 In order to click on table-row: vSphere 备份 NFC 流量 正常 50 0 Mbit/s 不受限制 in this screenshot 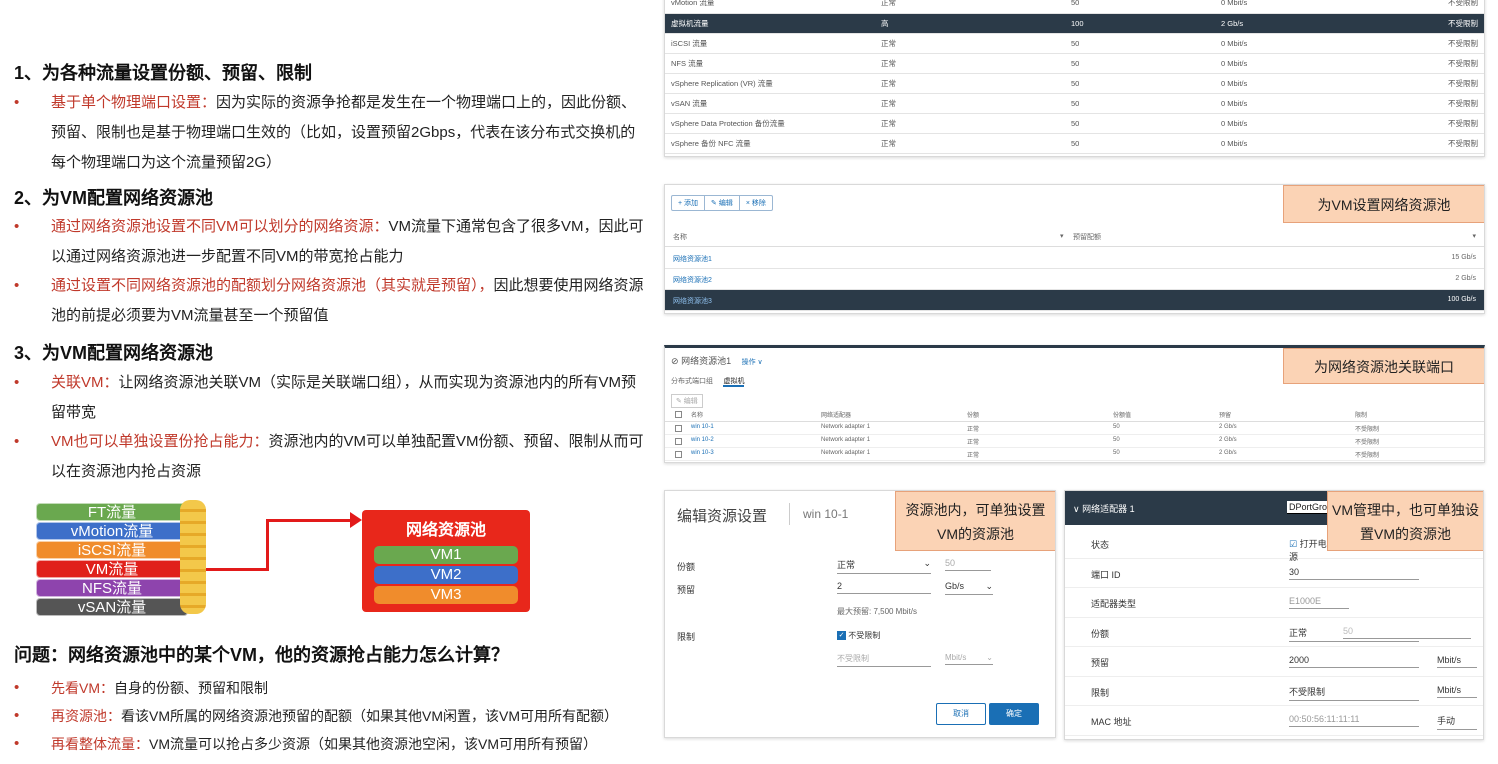, I will do `click(1074, 143)`.